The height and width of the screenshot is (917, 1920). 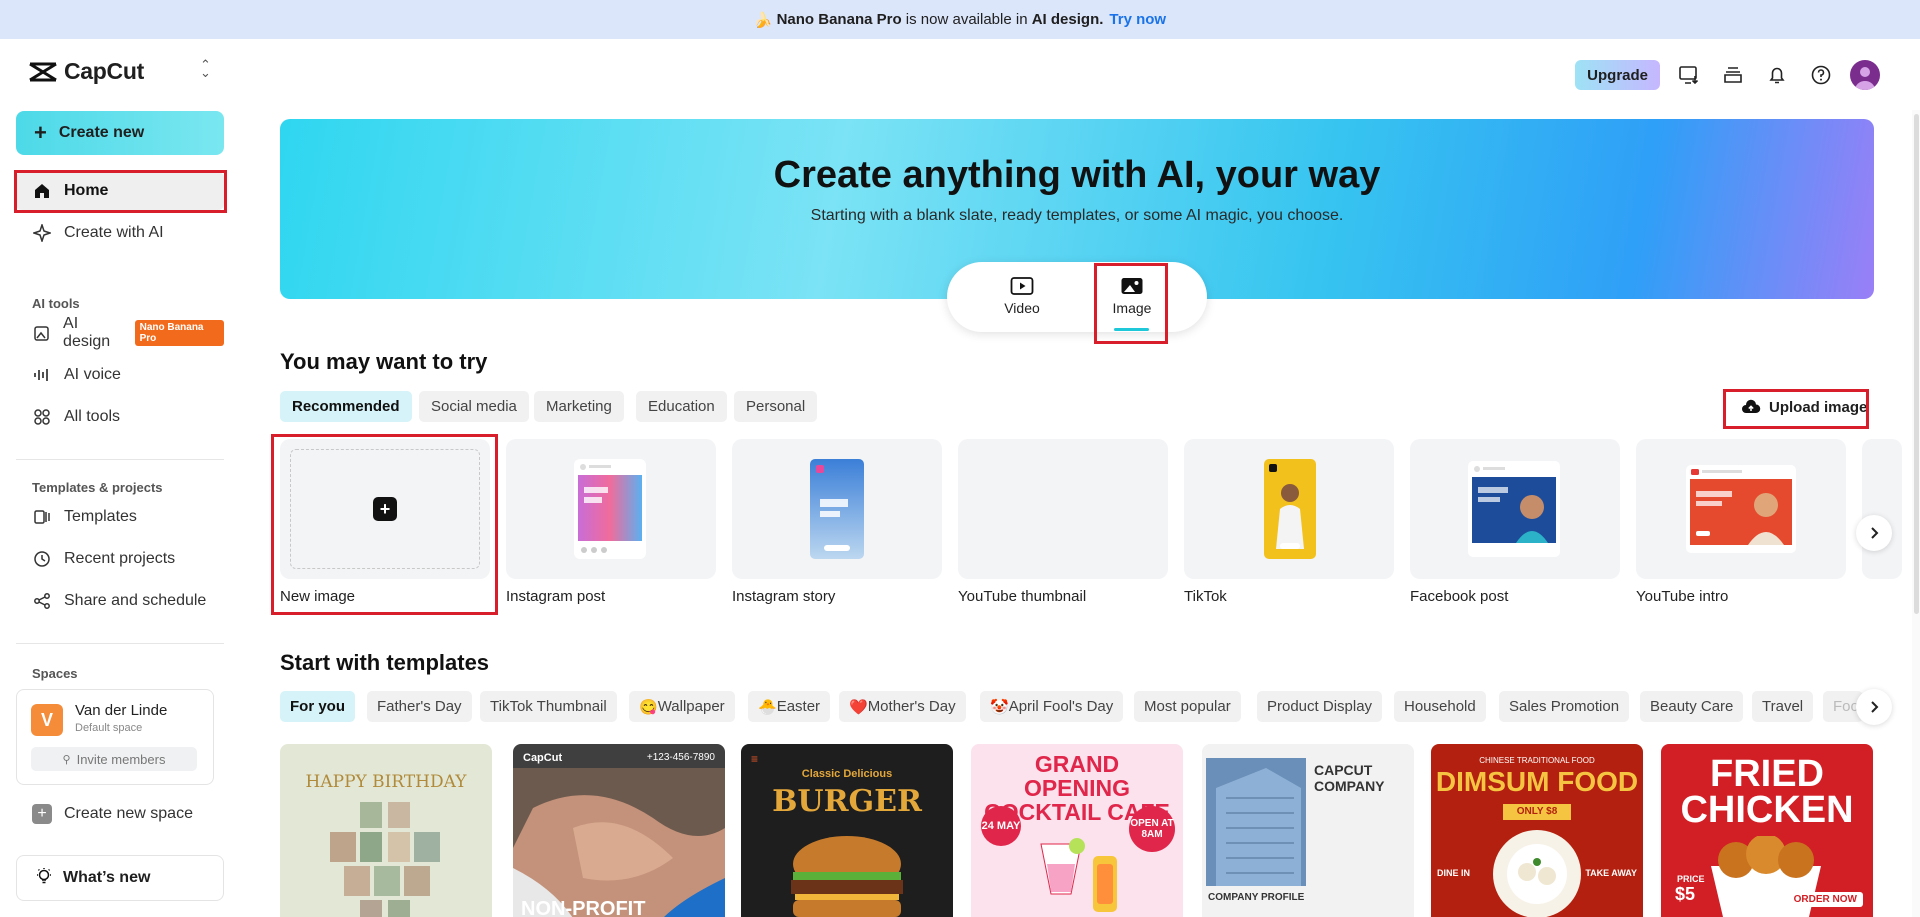 What do you see at coordinates (619, 830) in the screenshot?
I see `template-card-non-profit: CapCut +123-456-7890 NON-PROFIT` at bounding box center [619, 830].